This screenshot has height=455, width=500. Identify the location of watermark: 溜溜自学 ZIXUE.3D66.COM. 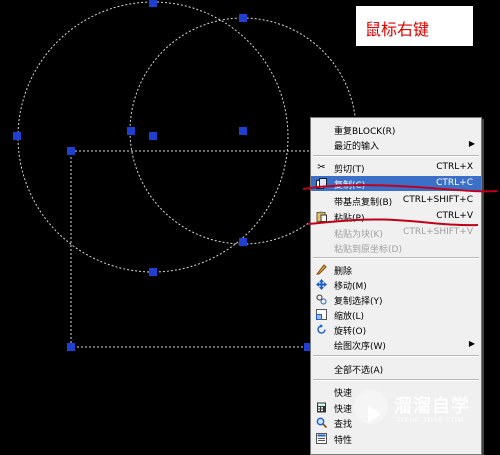
(412, 412).